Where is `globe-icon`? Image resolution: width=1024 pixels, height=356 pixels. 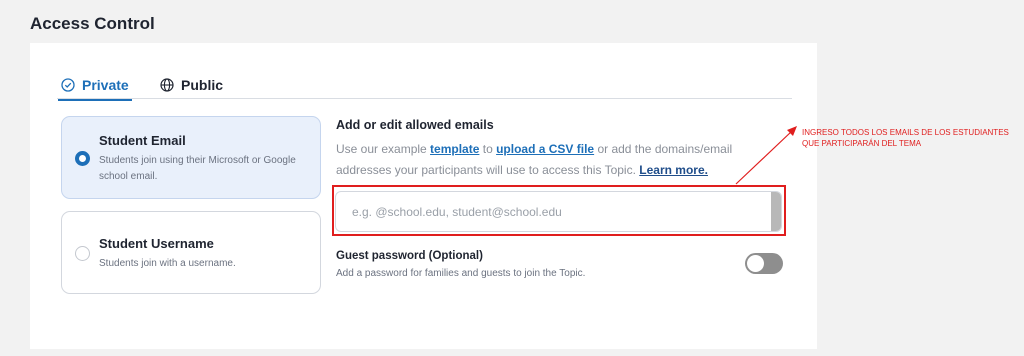
globe-icon is located at coordinates (167, 85).